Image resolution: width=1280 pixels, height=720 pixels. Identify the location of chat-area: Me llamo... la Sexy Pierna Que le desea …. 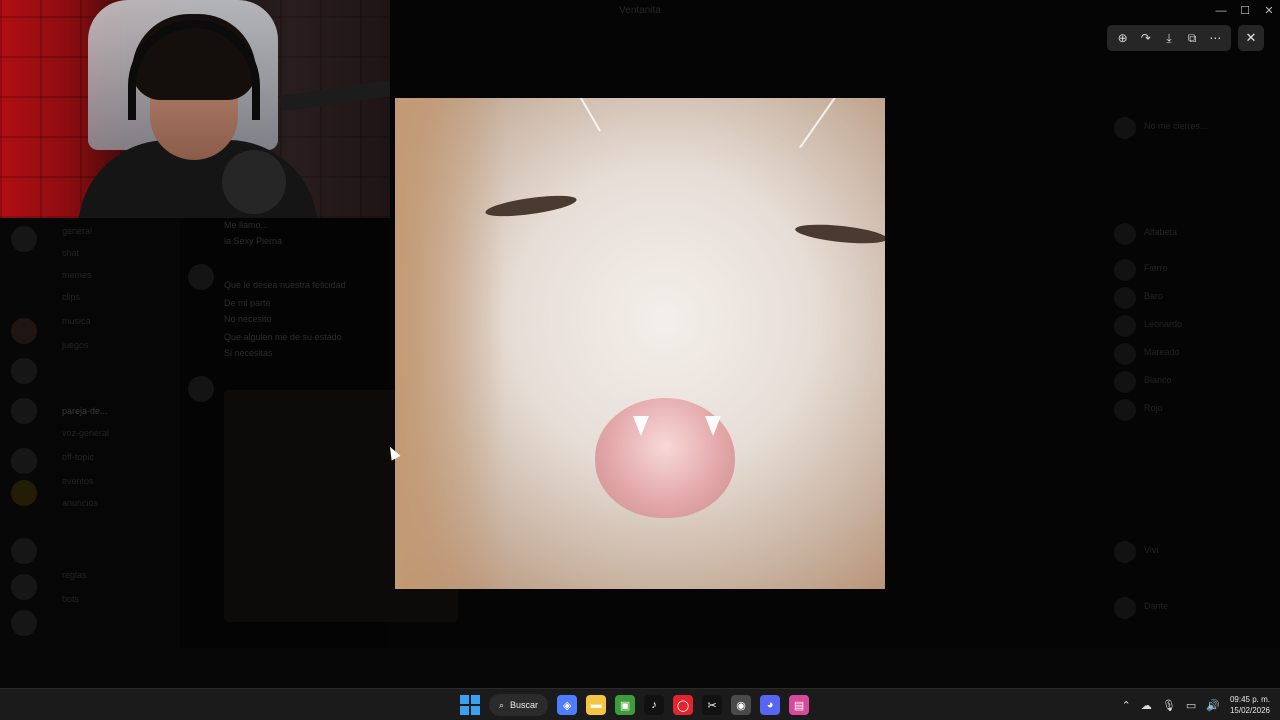
(319, 453).